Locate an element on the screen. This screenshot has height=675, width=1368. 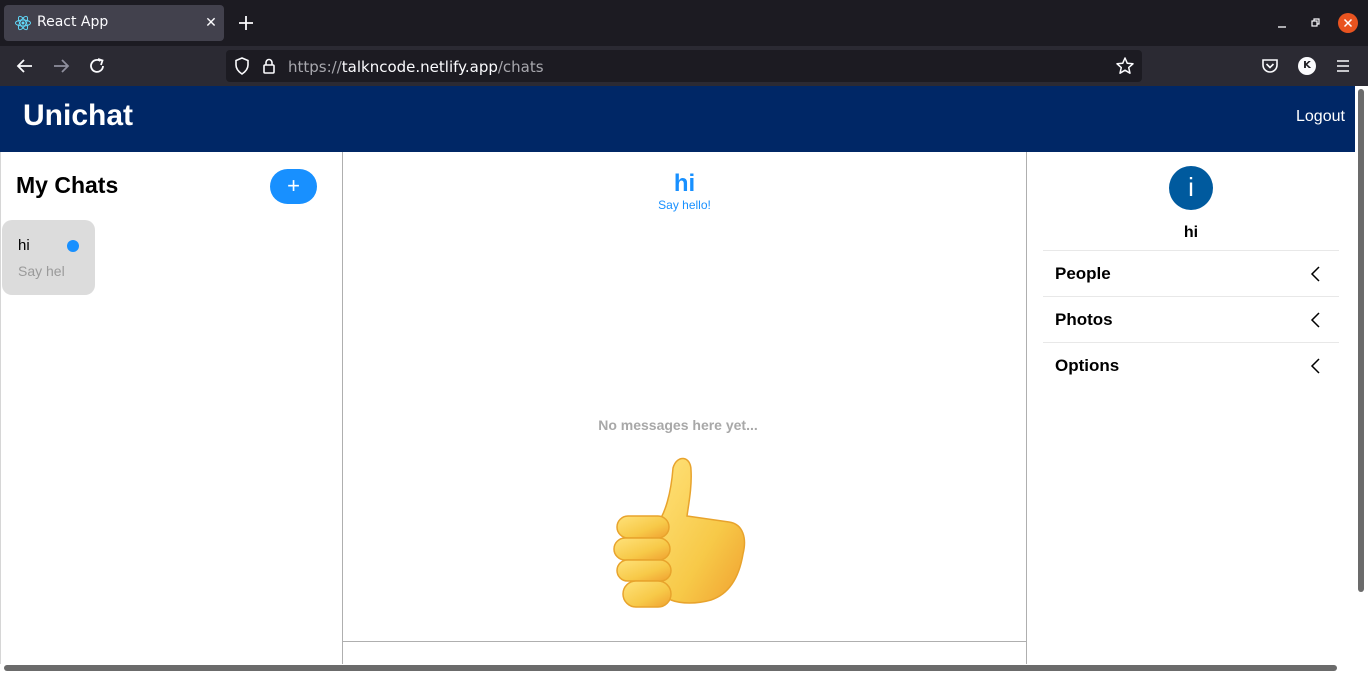
url-path: /chats is located at coordinates (520, 67).